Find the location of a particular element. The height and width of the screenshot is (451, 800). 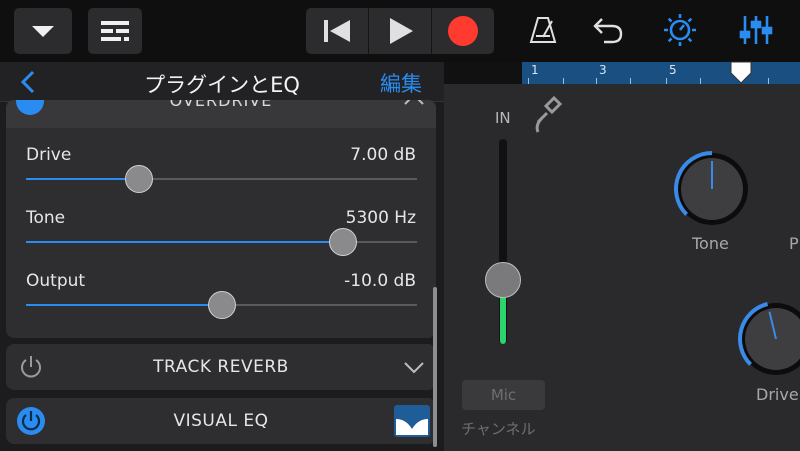

ruler-label: 1 is located at coordinates (535, 70).